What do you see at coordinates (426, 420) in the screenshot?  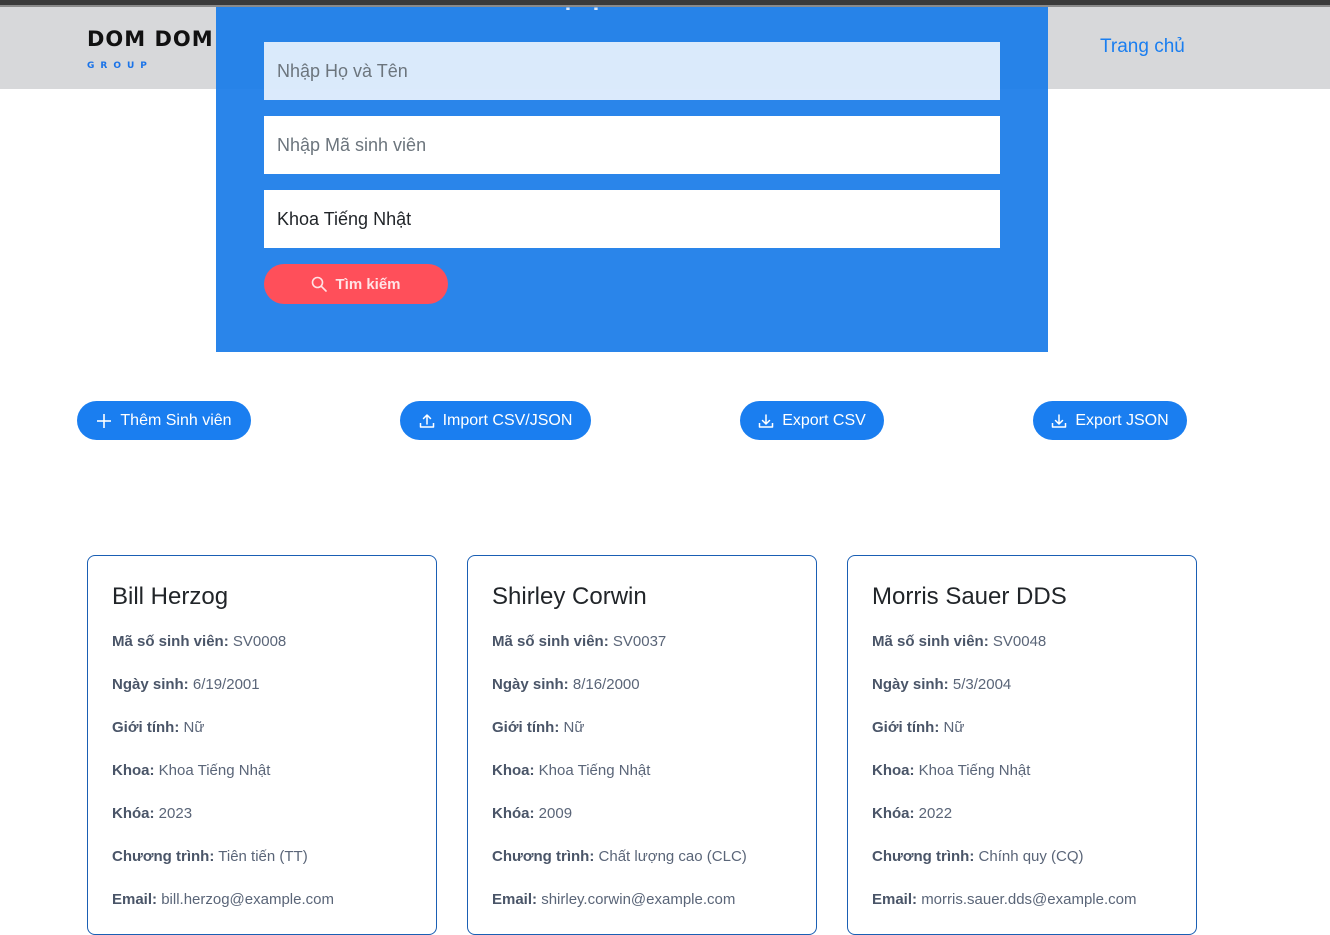 I see `upload-icon` at bounding box center [426, 420].